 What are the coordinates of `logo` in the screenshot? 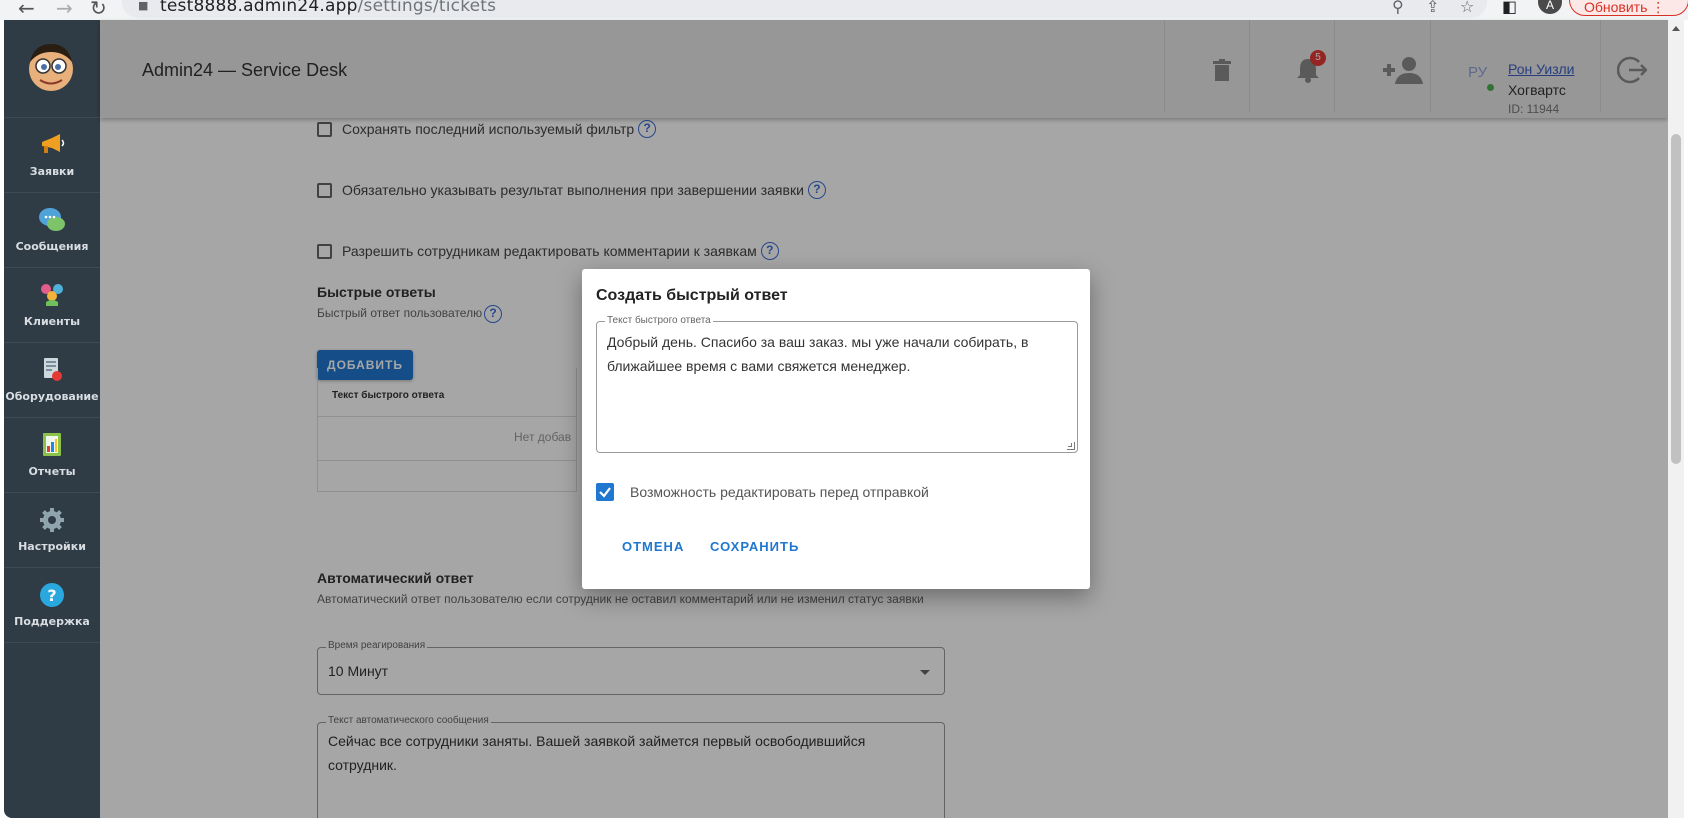 It's located at (52, 69).